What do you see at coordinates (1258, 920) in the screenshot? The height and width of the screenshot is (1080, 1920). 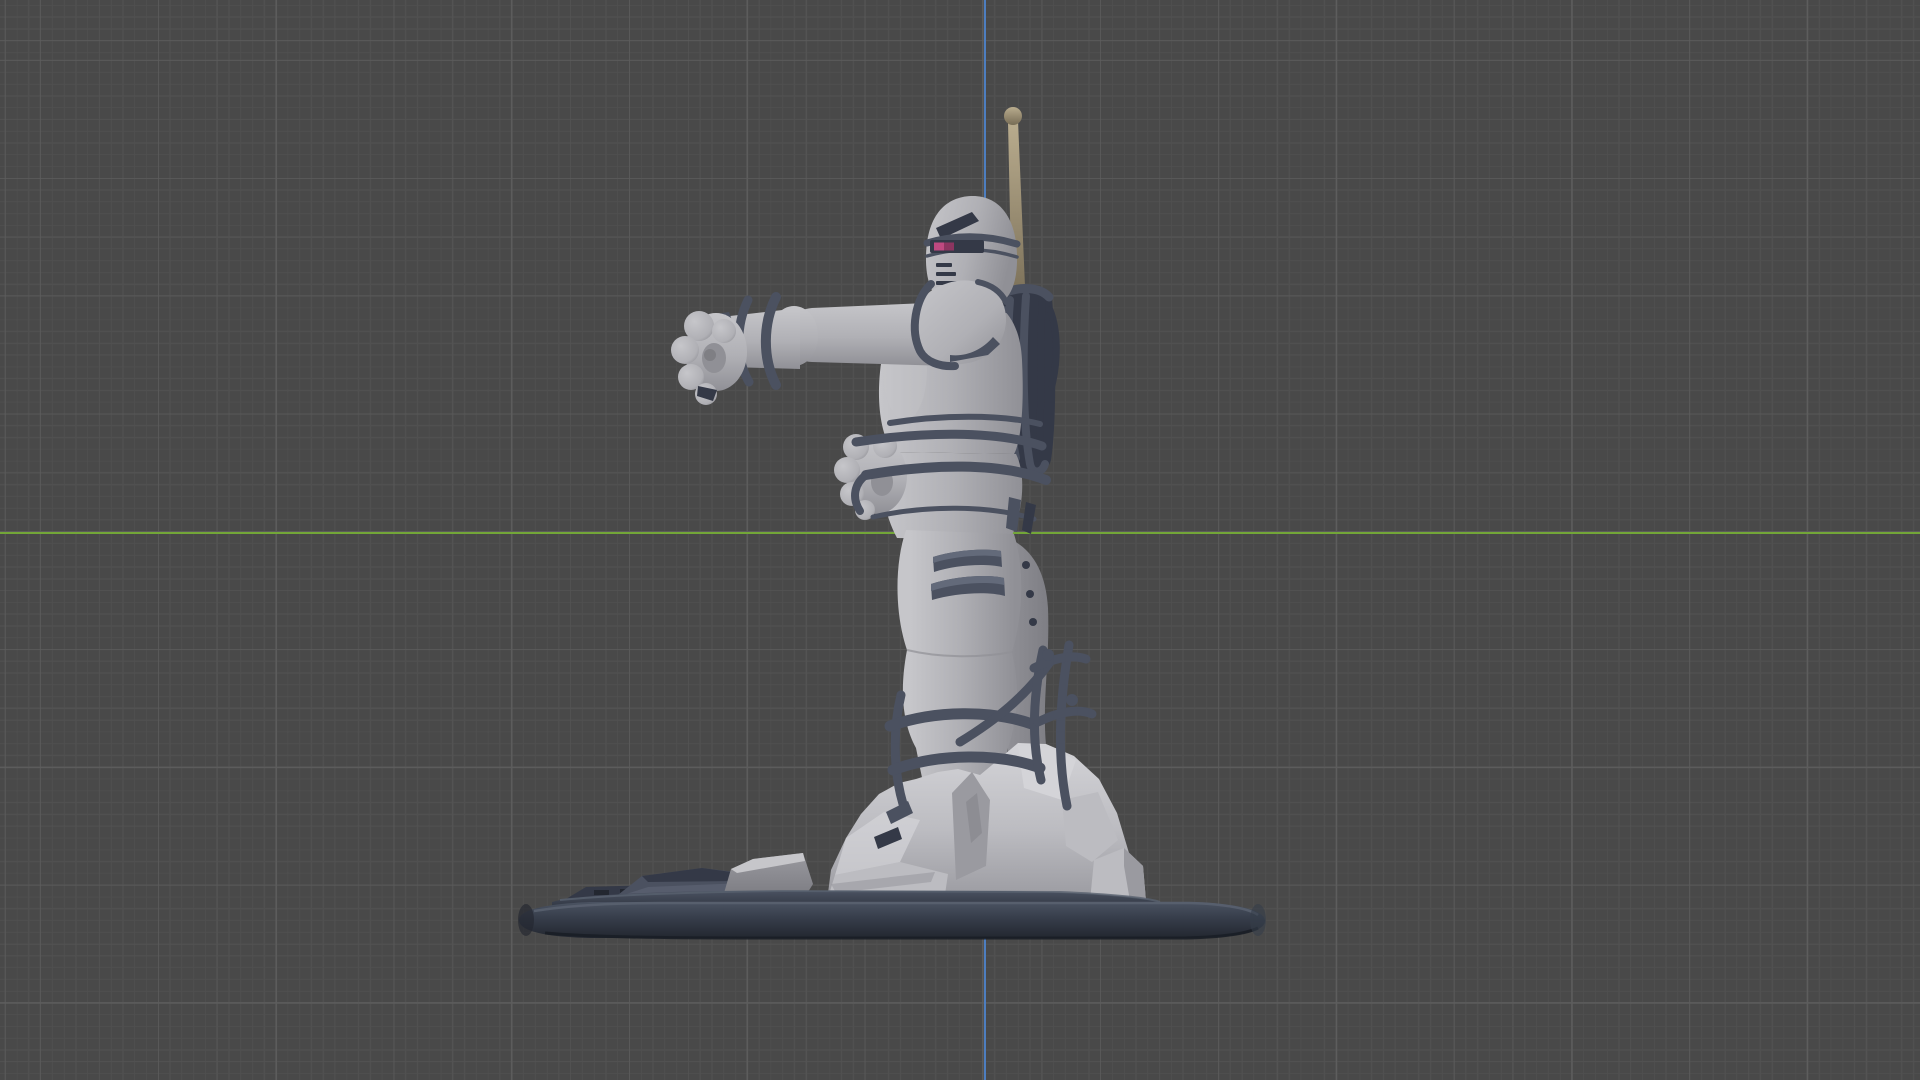 I see `base-right-bevel` at bounding box center [1258, 920].